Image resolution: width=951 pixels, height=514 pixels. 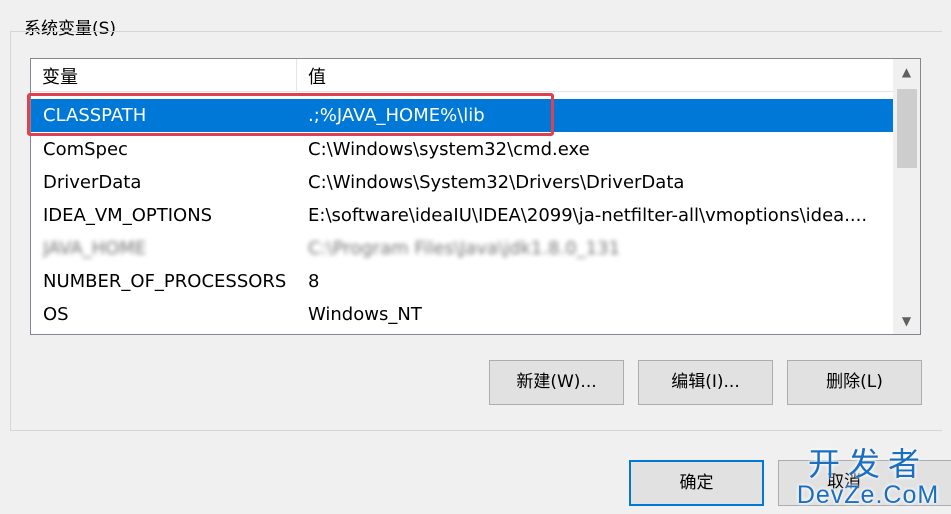 I want to click on list-row-comspec: ComSpec C:\Windows\system32\cmd.exe, so click(x=462, y=149).